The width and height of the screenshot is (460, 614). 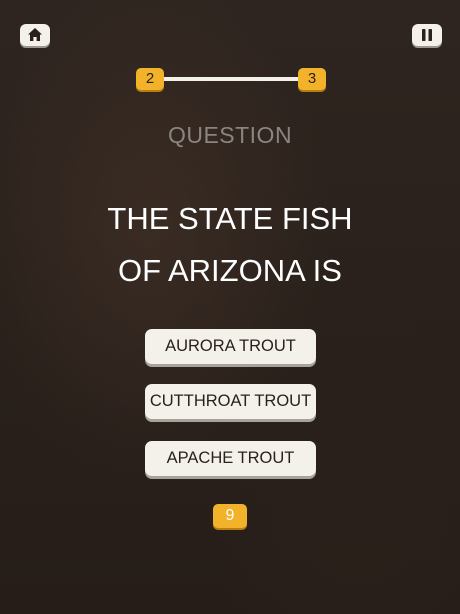 I want to click on answer-button-aurora-trout: AURORA TROUT, so click(x=230, y=346).